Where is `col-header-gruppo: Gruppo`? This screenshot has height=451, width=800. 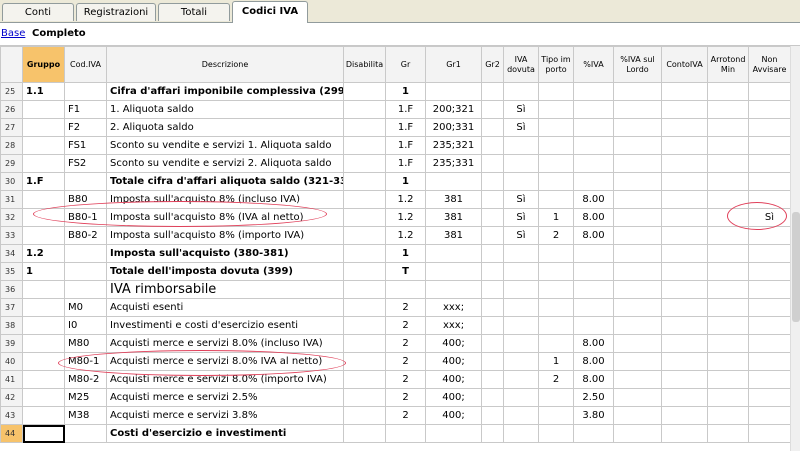 col-header-gruppo: Gruppo is located at coordinates (43, 64).